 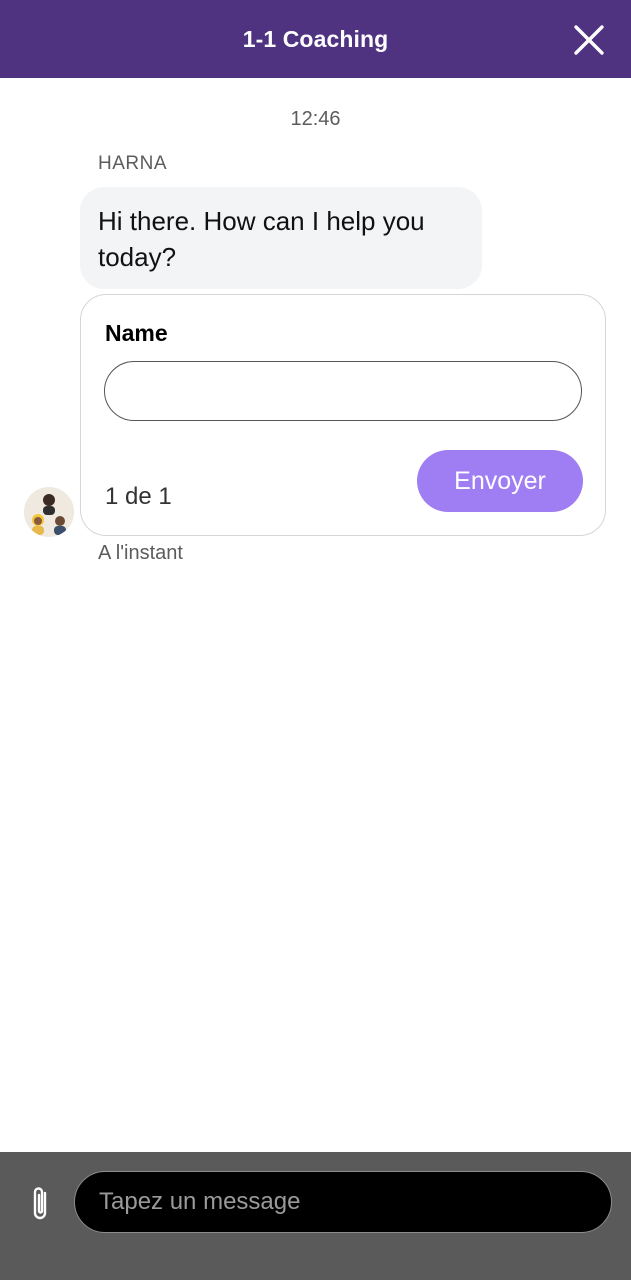 I want to click on attach-button, so click(x=41, y=1204).